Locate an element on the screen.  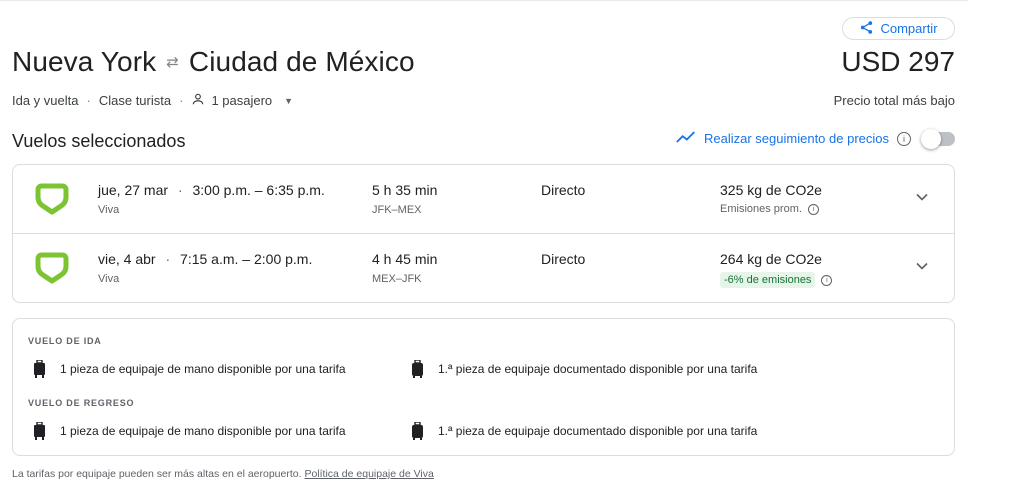
destination-city: Ciudad de México is located at coordinates (301, 61).